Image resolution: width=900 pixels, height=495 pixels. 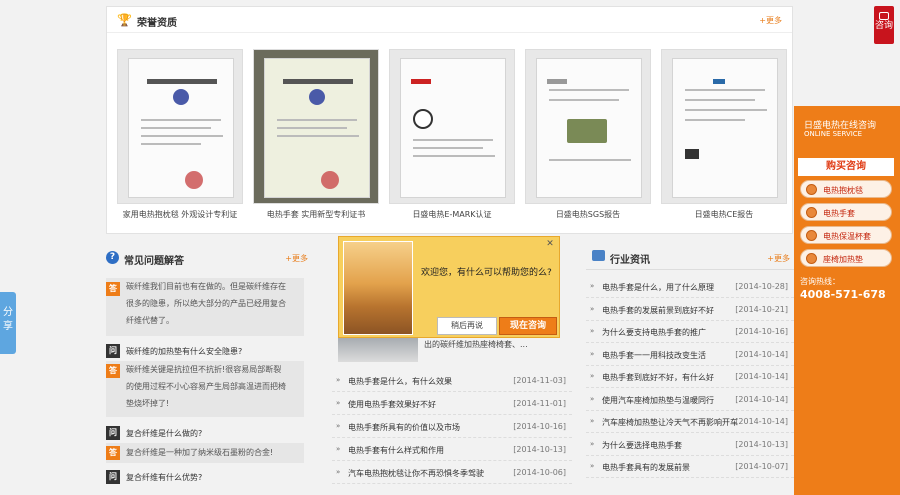 What do you see at coordinates (843, 294) in the screenshot?
I see `hotline-number: 4008-571-678` at bounding box center [843, 294].